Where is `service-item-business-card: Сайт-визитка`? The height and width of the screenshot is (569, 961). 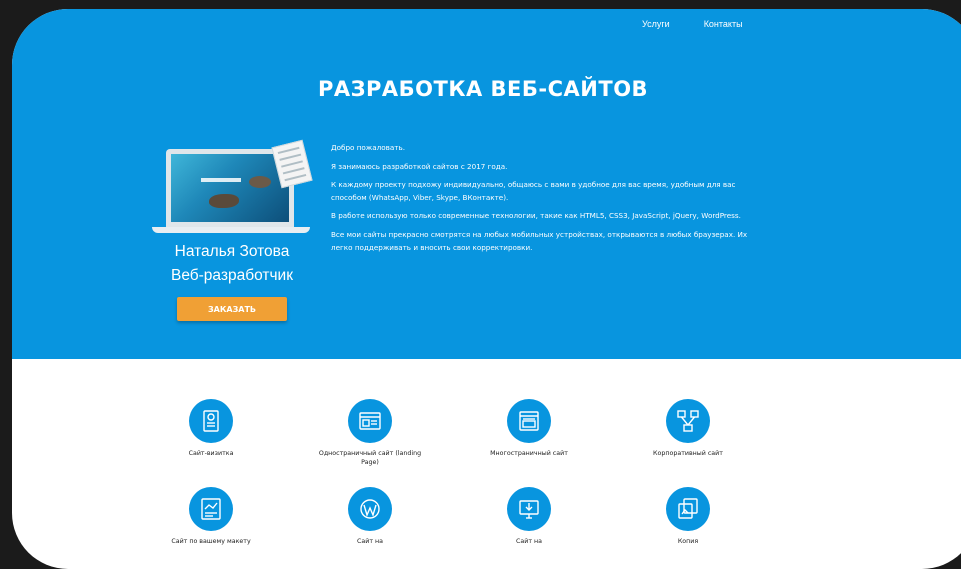 service-item-business-card: Сайт-визитка is located at coordinates (211, 428).